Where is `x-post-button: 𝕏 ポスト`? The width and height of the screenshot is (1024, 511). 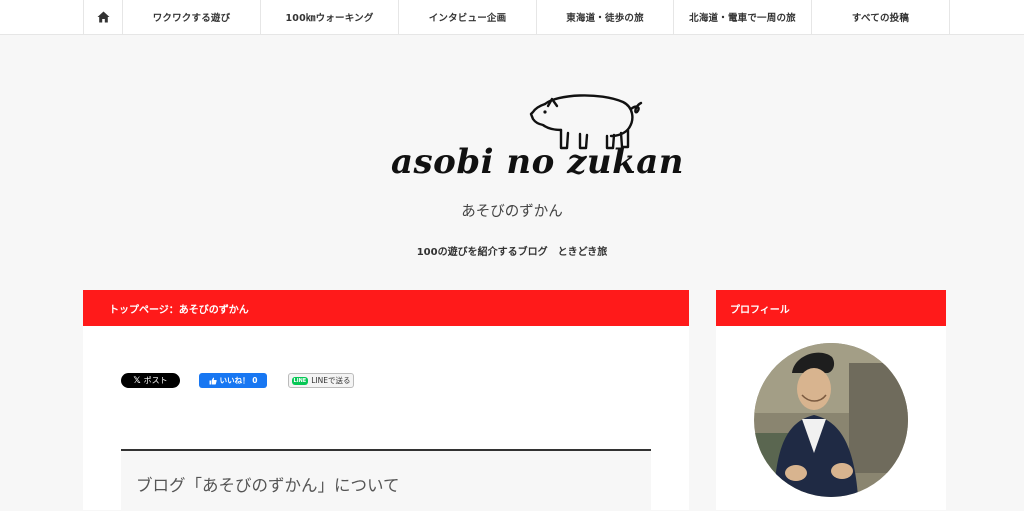 x-post-button: 𝕏 ポスト is located at coordinates (150, 380).